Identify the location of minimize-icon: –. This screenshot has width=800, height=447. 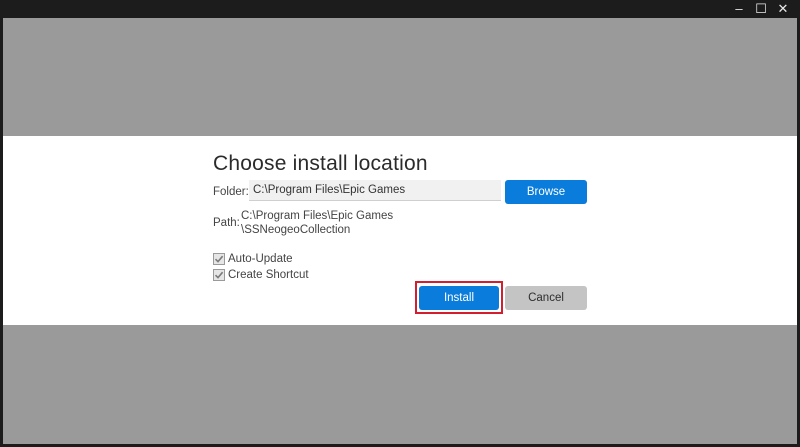
(739, 8).